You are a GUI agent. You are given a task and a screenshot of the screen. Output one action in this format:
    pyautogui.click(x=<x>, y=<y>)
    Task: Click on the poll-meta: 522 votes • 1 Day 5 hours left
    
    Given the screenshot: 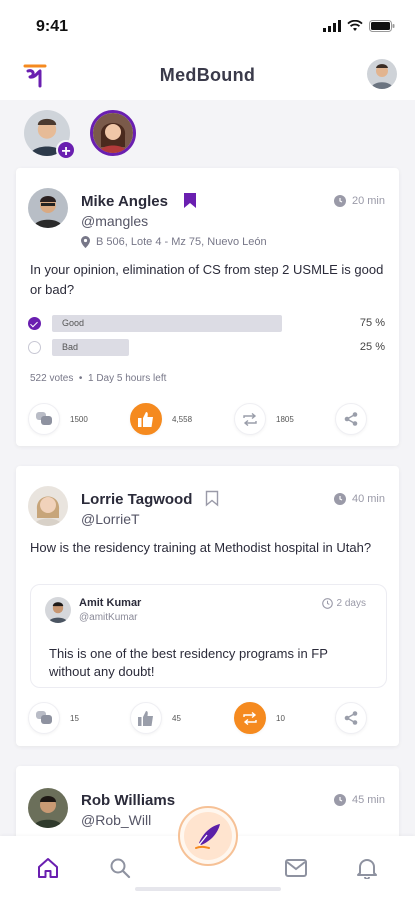 What is the action you would take?
    pyautogui.click(x=98, y=378)
    